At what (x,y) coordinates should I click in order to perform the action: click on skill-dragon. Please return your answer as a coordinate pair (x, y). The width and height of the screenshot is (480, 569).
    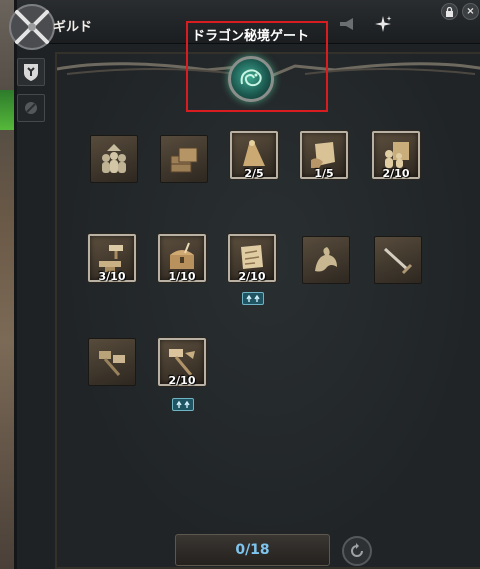
    Looking at the image, I should click on (326, 260).